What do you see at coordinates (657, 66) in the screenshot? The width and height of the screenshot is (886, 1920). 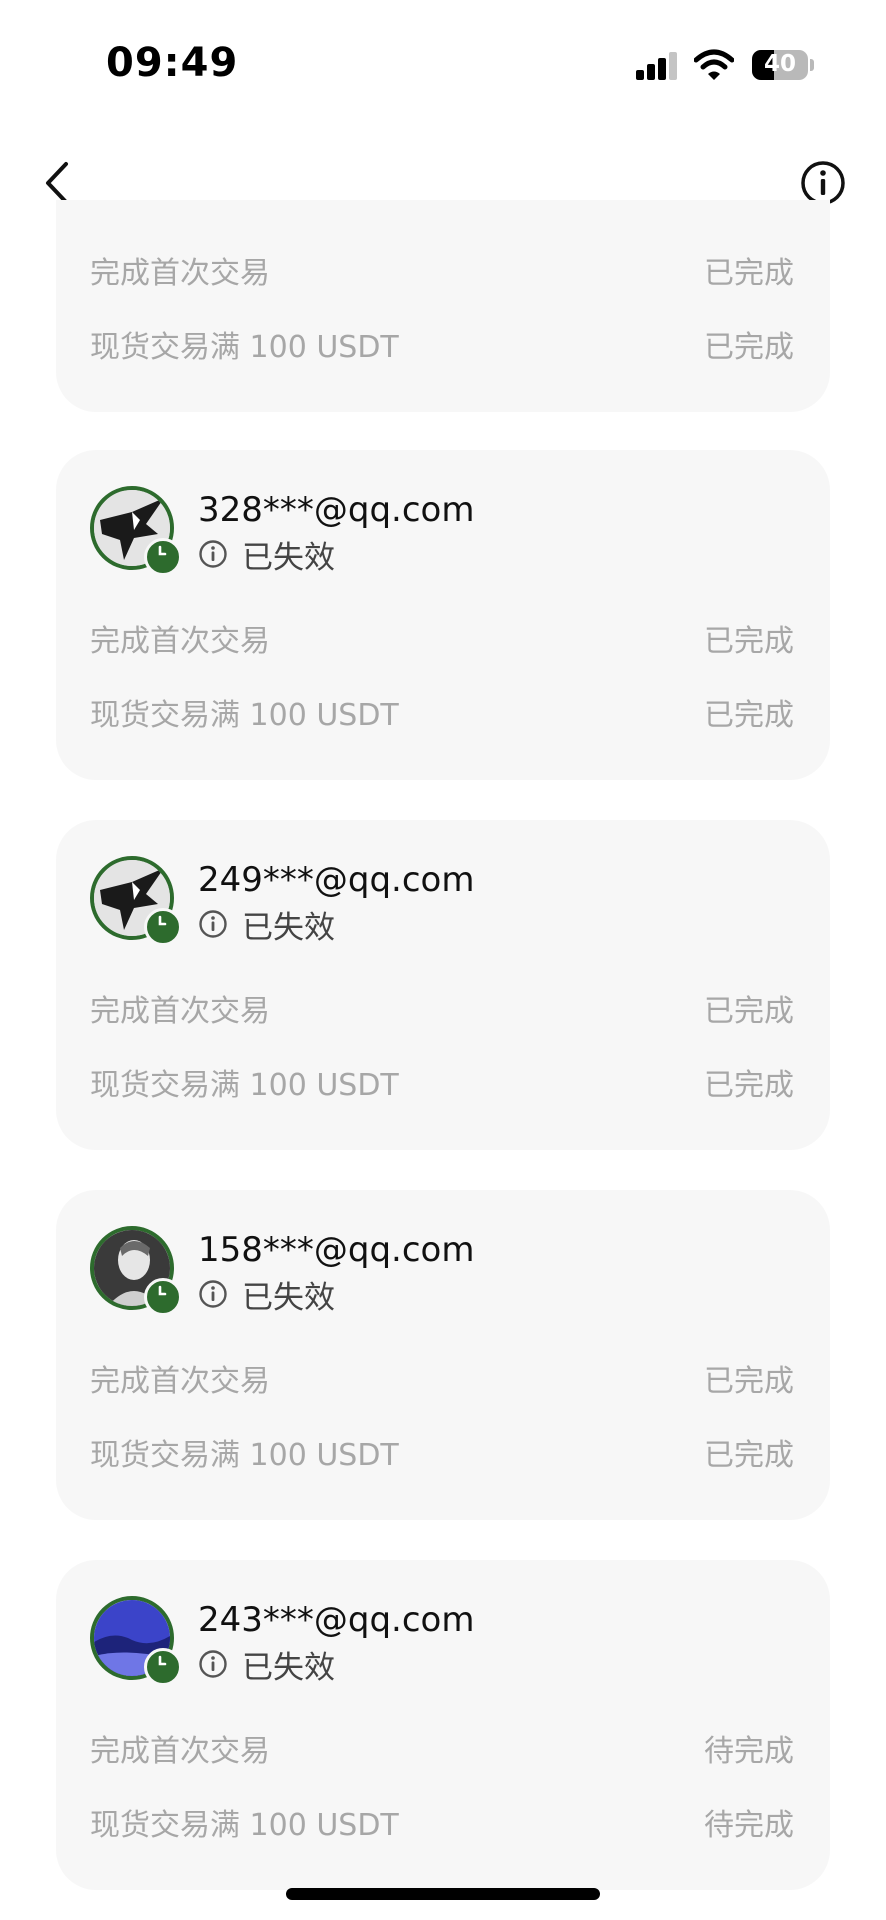 I see `cellular-signal-icon` at bounding box center [657, 66].